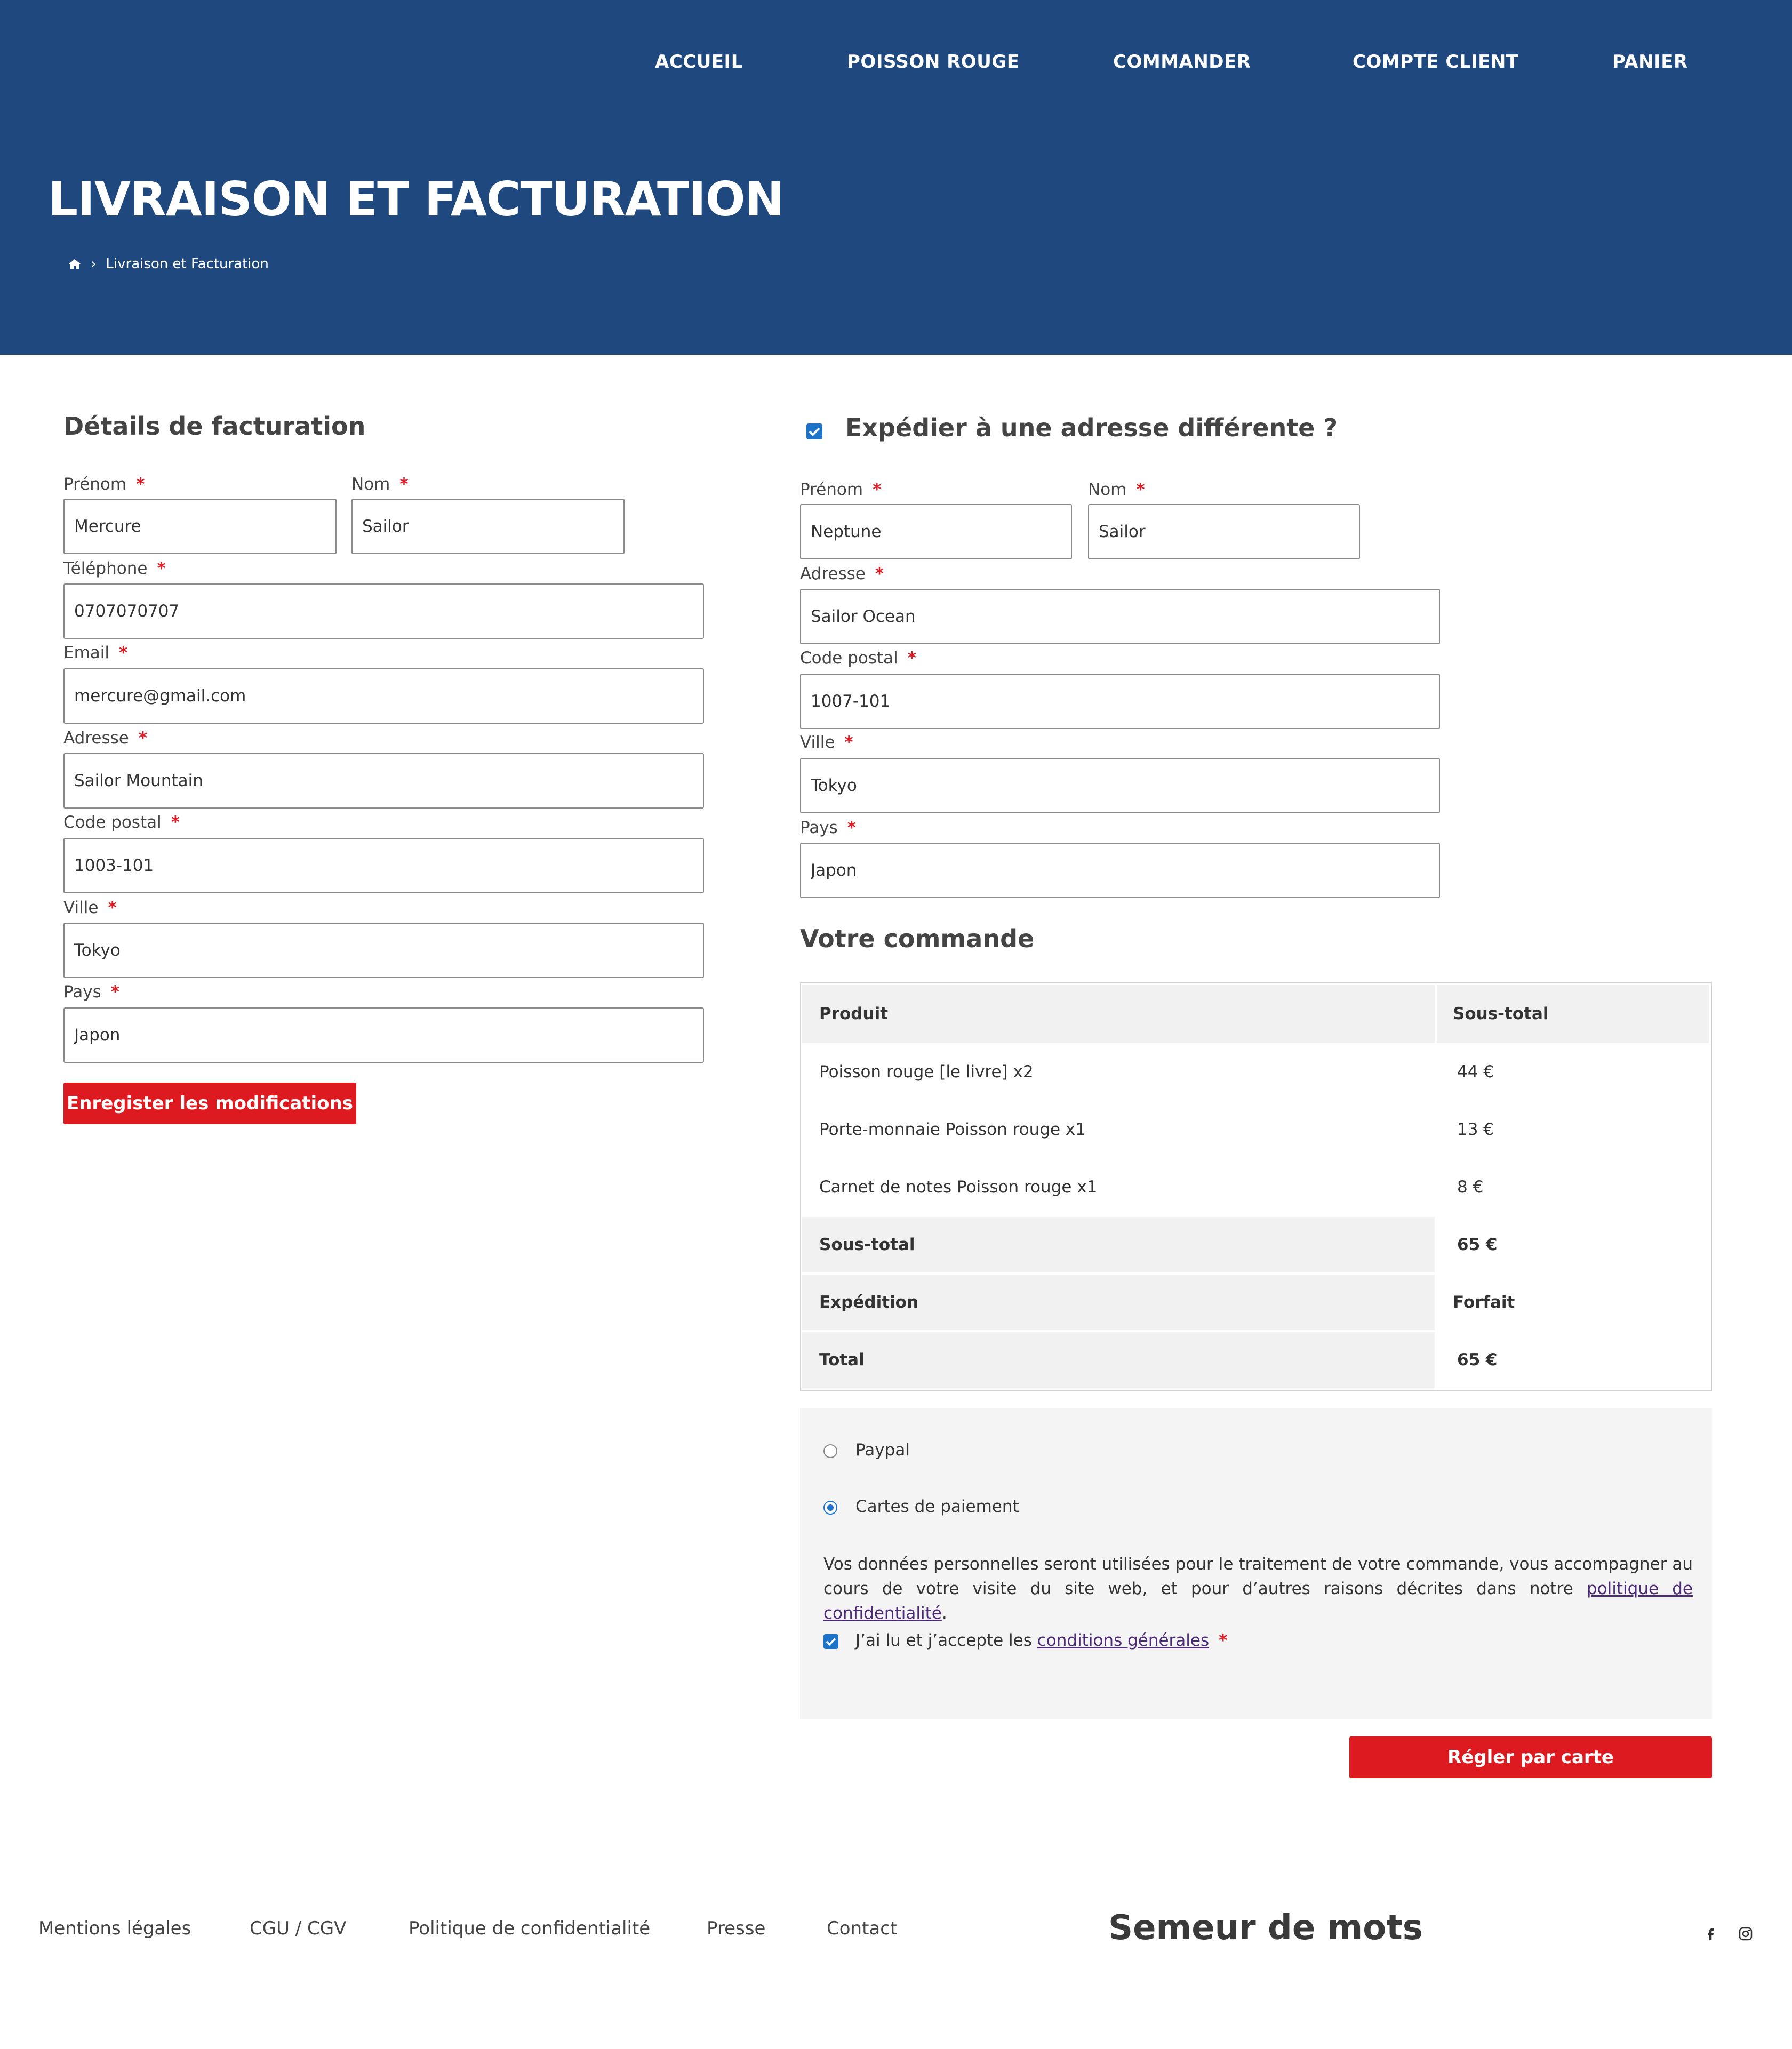  I want to click on shipping-adresse-label: Adresse *, so click(842, 573).